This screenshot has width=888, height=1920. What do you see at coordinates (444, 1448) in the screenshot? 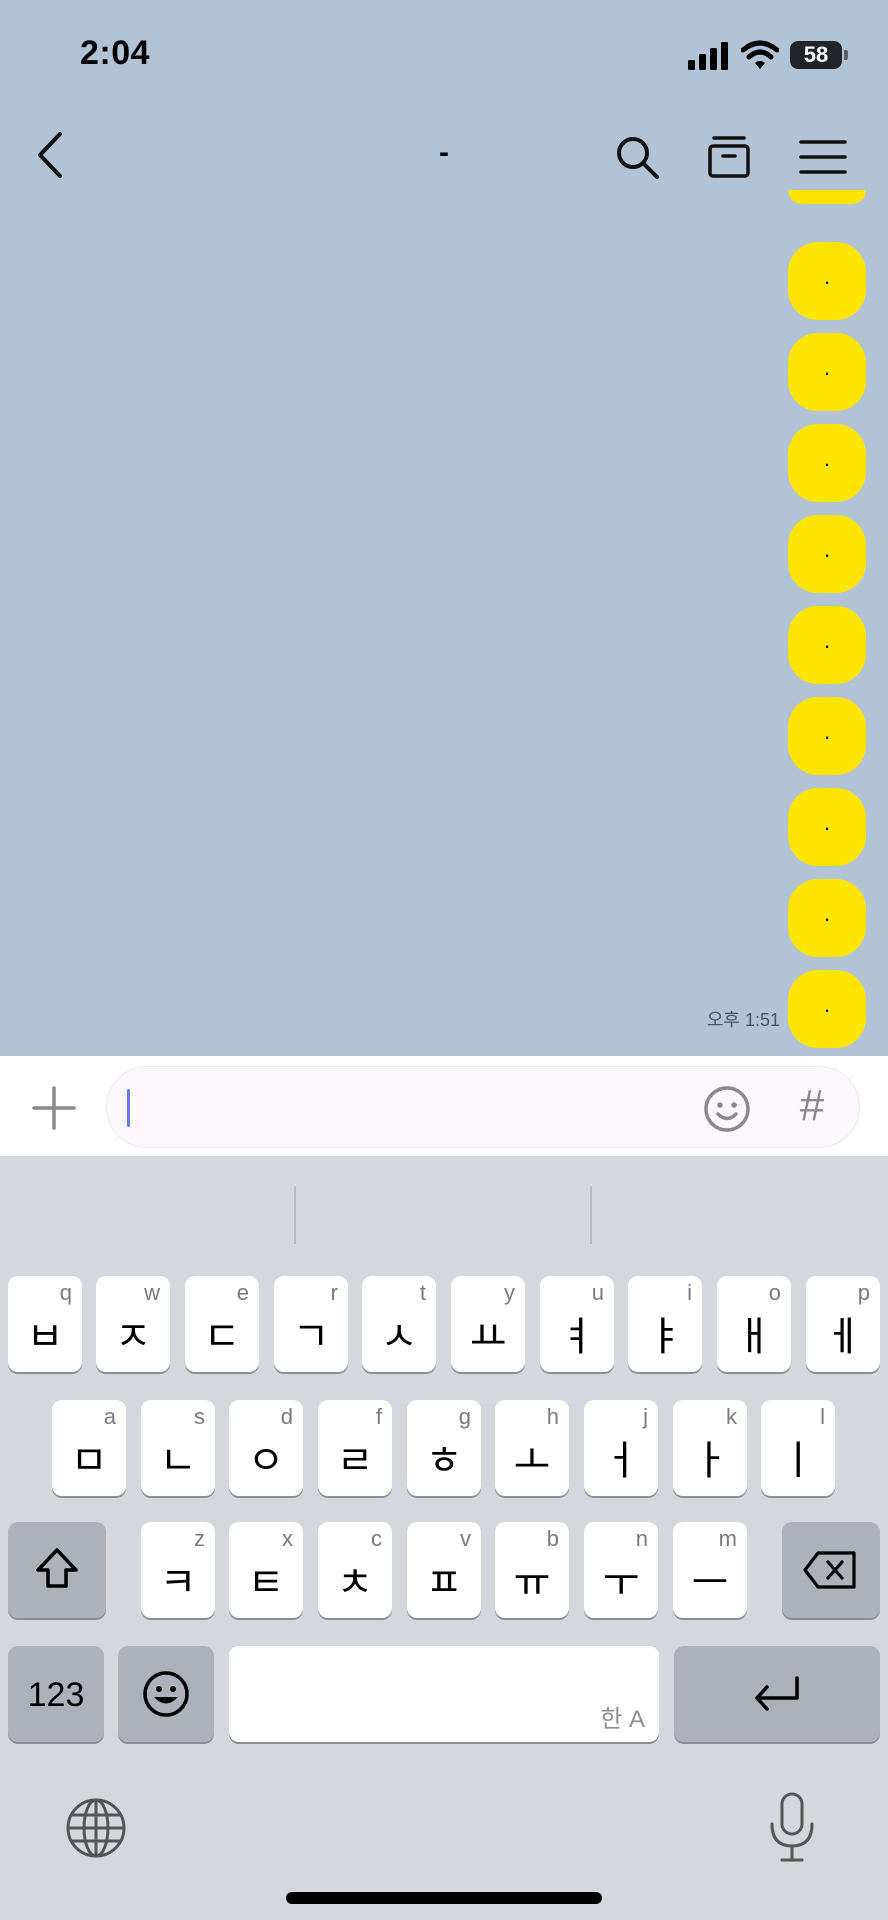
I see `key-g: gㅎ` at bounding box center [444, 1448].